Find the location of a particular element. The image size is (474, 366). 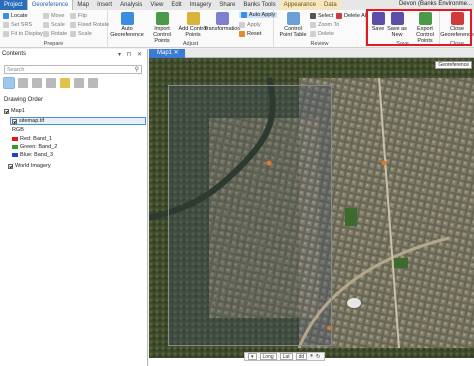

move-icon is located at coordinates (46, 16).